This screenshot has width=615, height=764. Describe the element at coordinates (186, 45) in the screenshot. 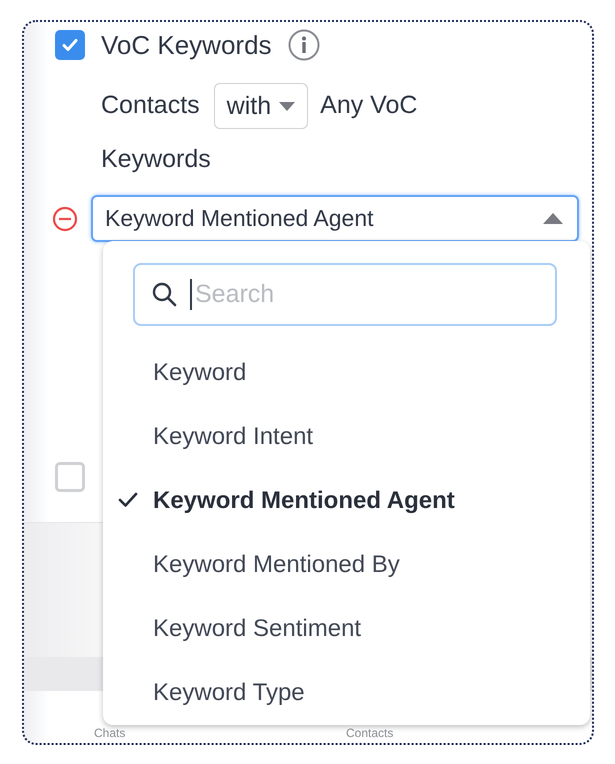

I see `filter-label: VoC Keywords` at that location.